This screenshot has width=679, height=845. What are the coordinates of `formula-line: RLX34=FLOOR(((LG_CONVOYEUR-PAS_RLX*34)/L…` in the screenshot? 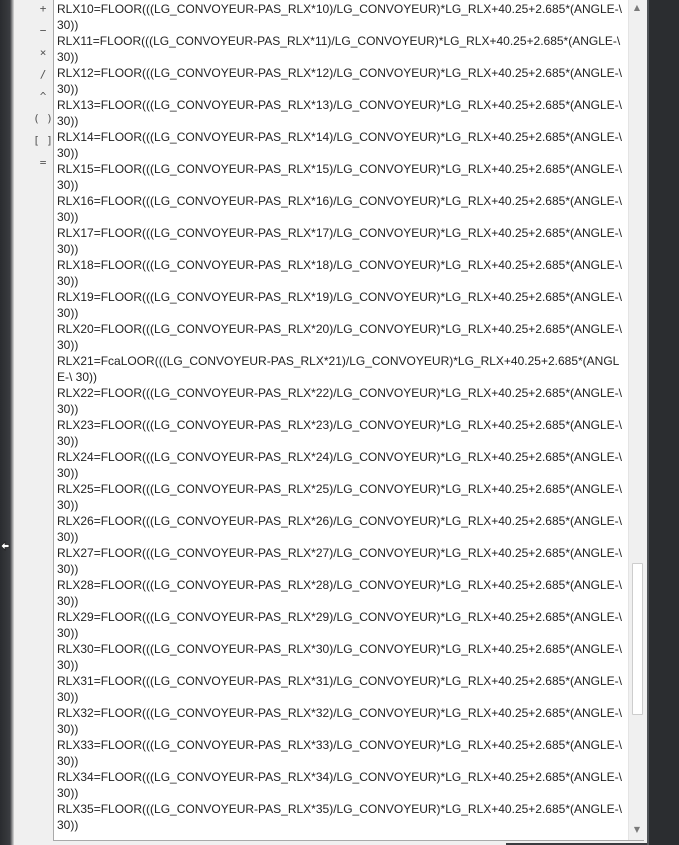 It's located at (341, 785).